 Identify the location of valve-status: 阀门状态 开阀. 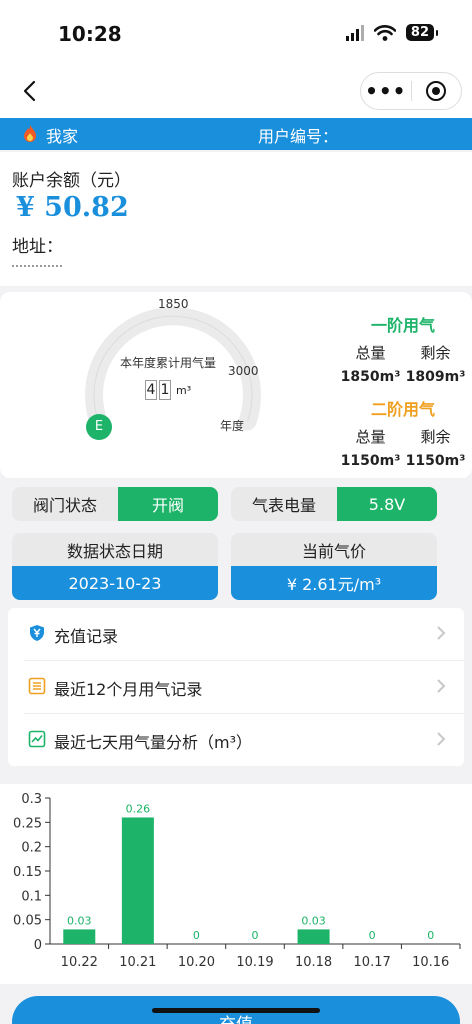
(115, 504).